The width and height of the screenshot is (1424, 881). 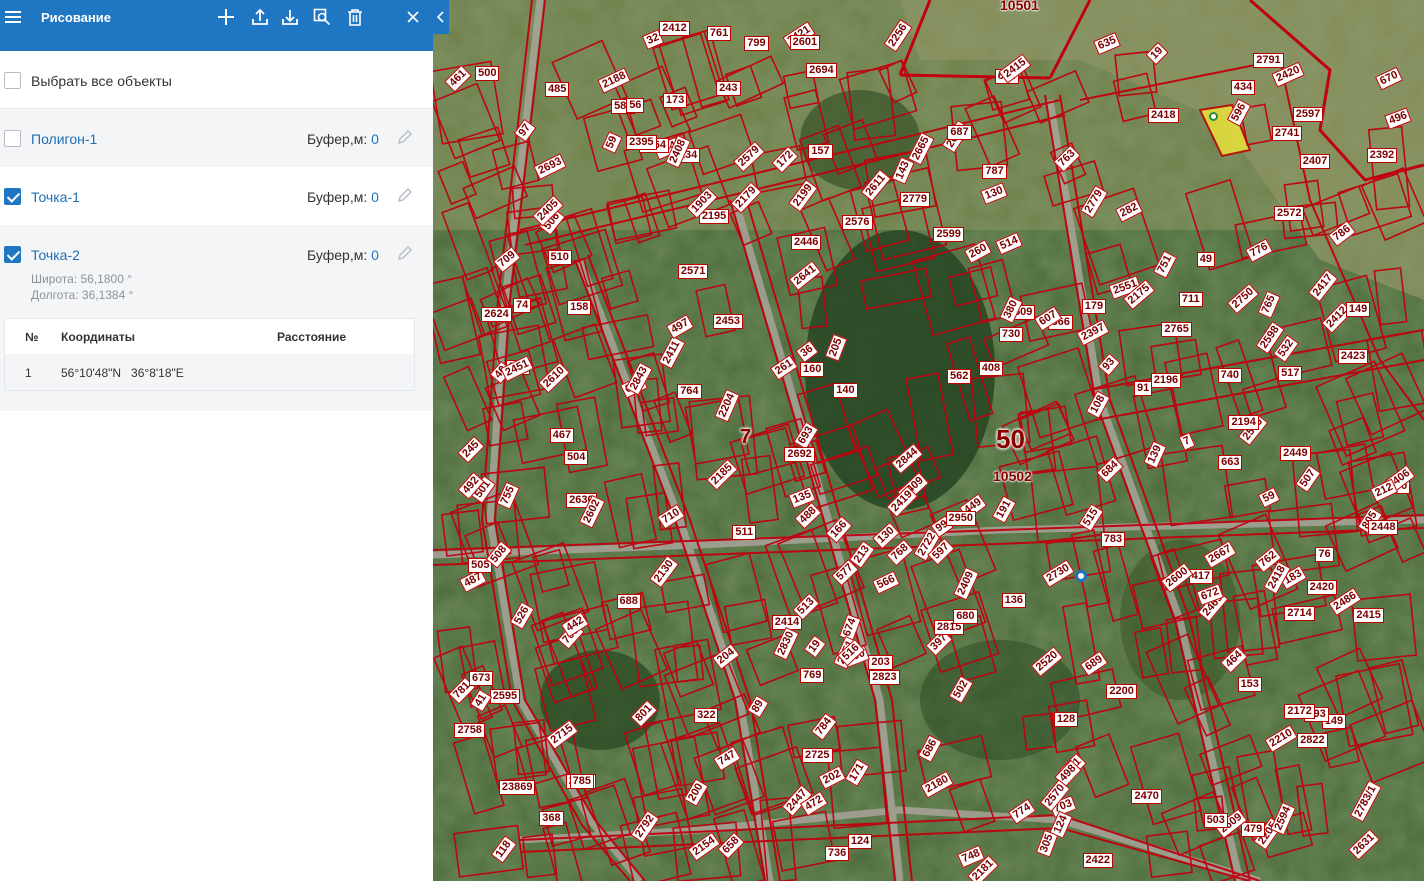 What do you see at coordinates (322, 17) in the screenshot?
I see `zoom-to-objects-icon` at bounding box center [322, 17].